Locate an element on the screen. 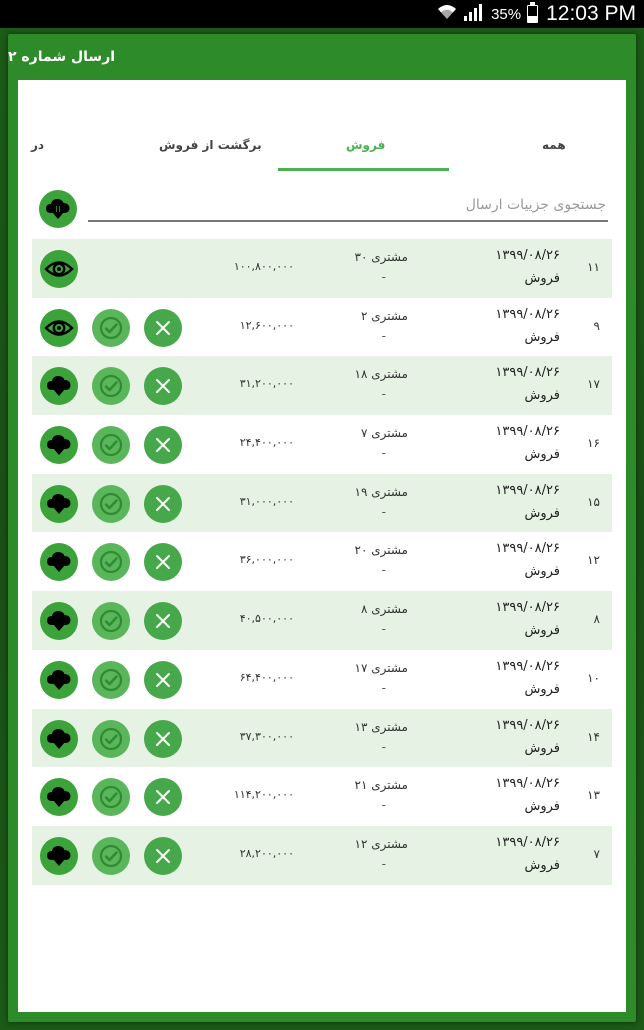 This screenshot has height=1030, width=644. list-item: ۷ ۱۳۹۹/۰۸/۲۶ فروش مشتری ۱۲ - ۲۸,۲۰۰,۰۰۰ is located at coordinates (322, 855).